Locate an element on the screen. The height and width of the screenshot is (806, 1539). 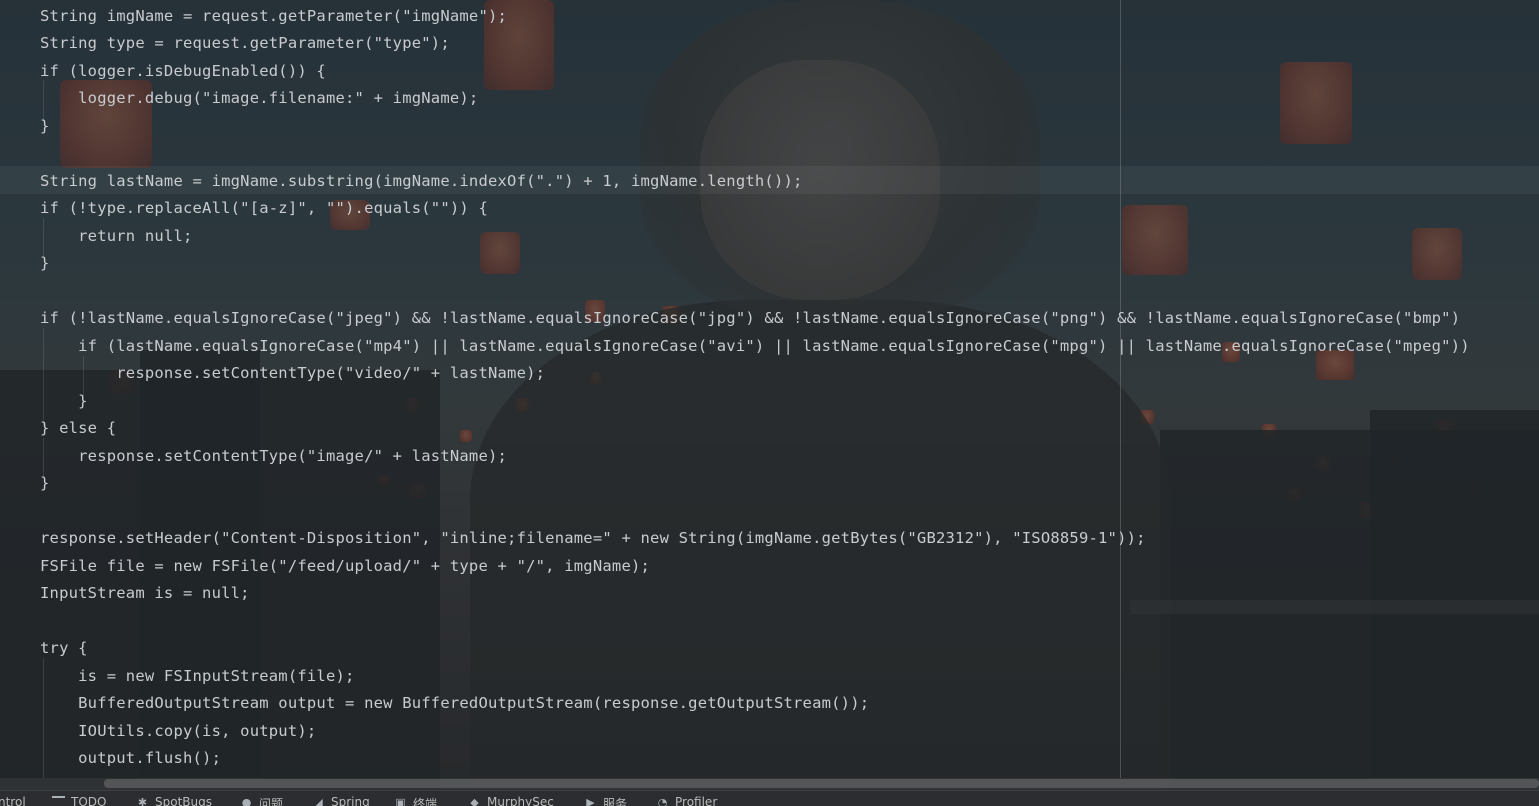
horizontal-scrollbar-thumb is located at coordinates (821, 783).